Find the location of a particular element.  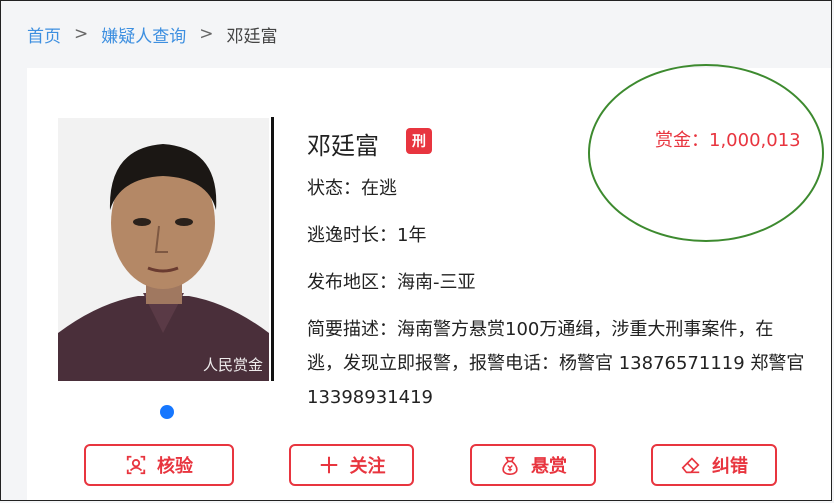

criminal-badge: 刑 is located at coordinates (419, 141).